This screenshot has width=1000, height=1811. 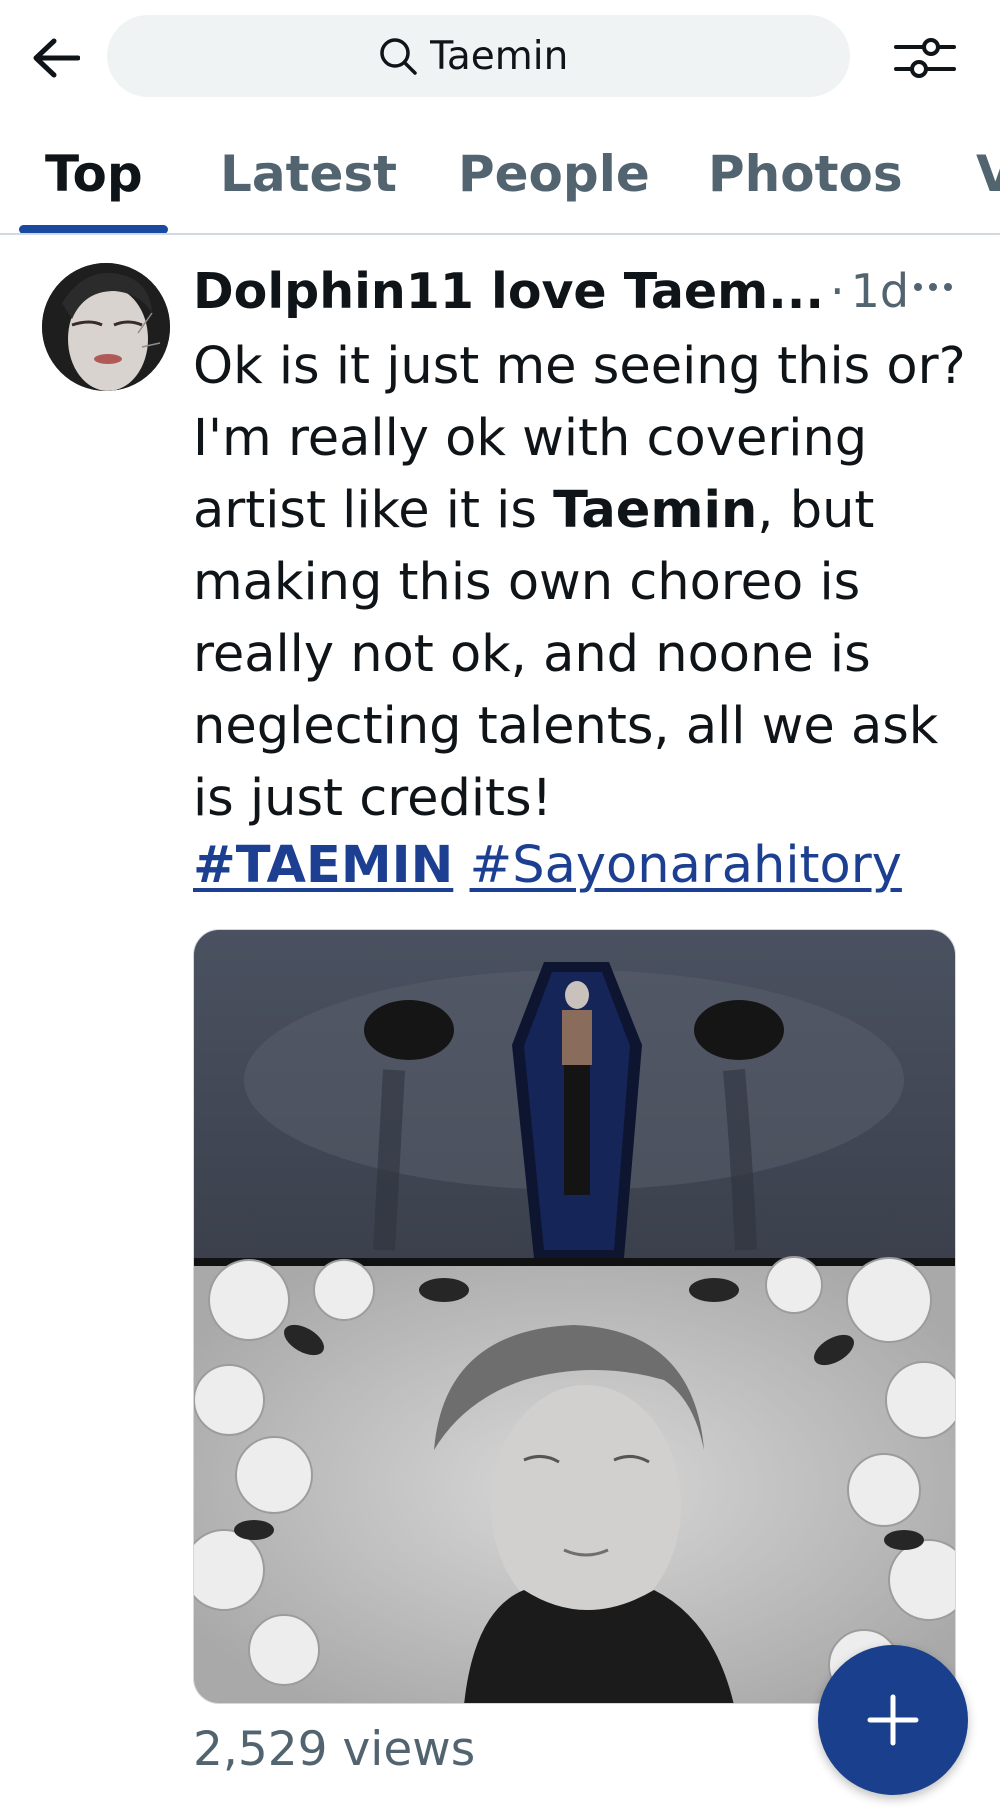 What do you see at coordinates (655, 510) in the screenshot?
I see `post-text-highlight: Taemin` at bounding box center [655, 510].